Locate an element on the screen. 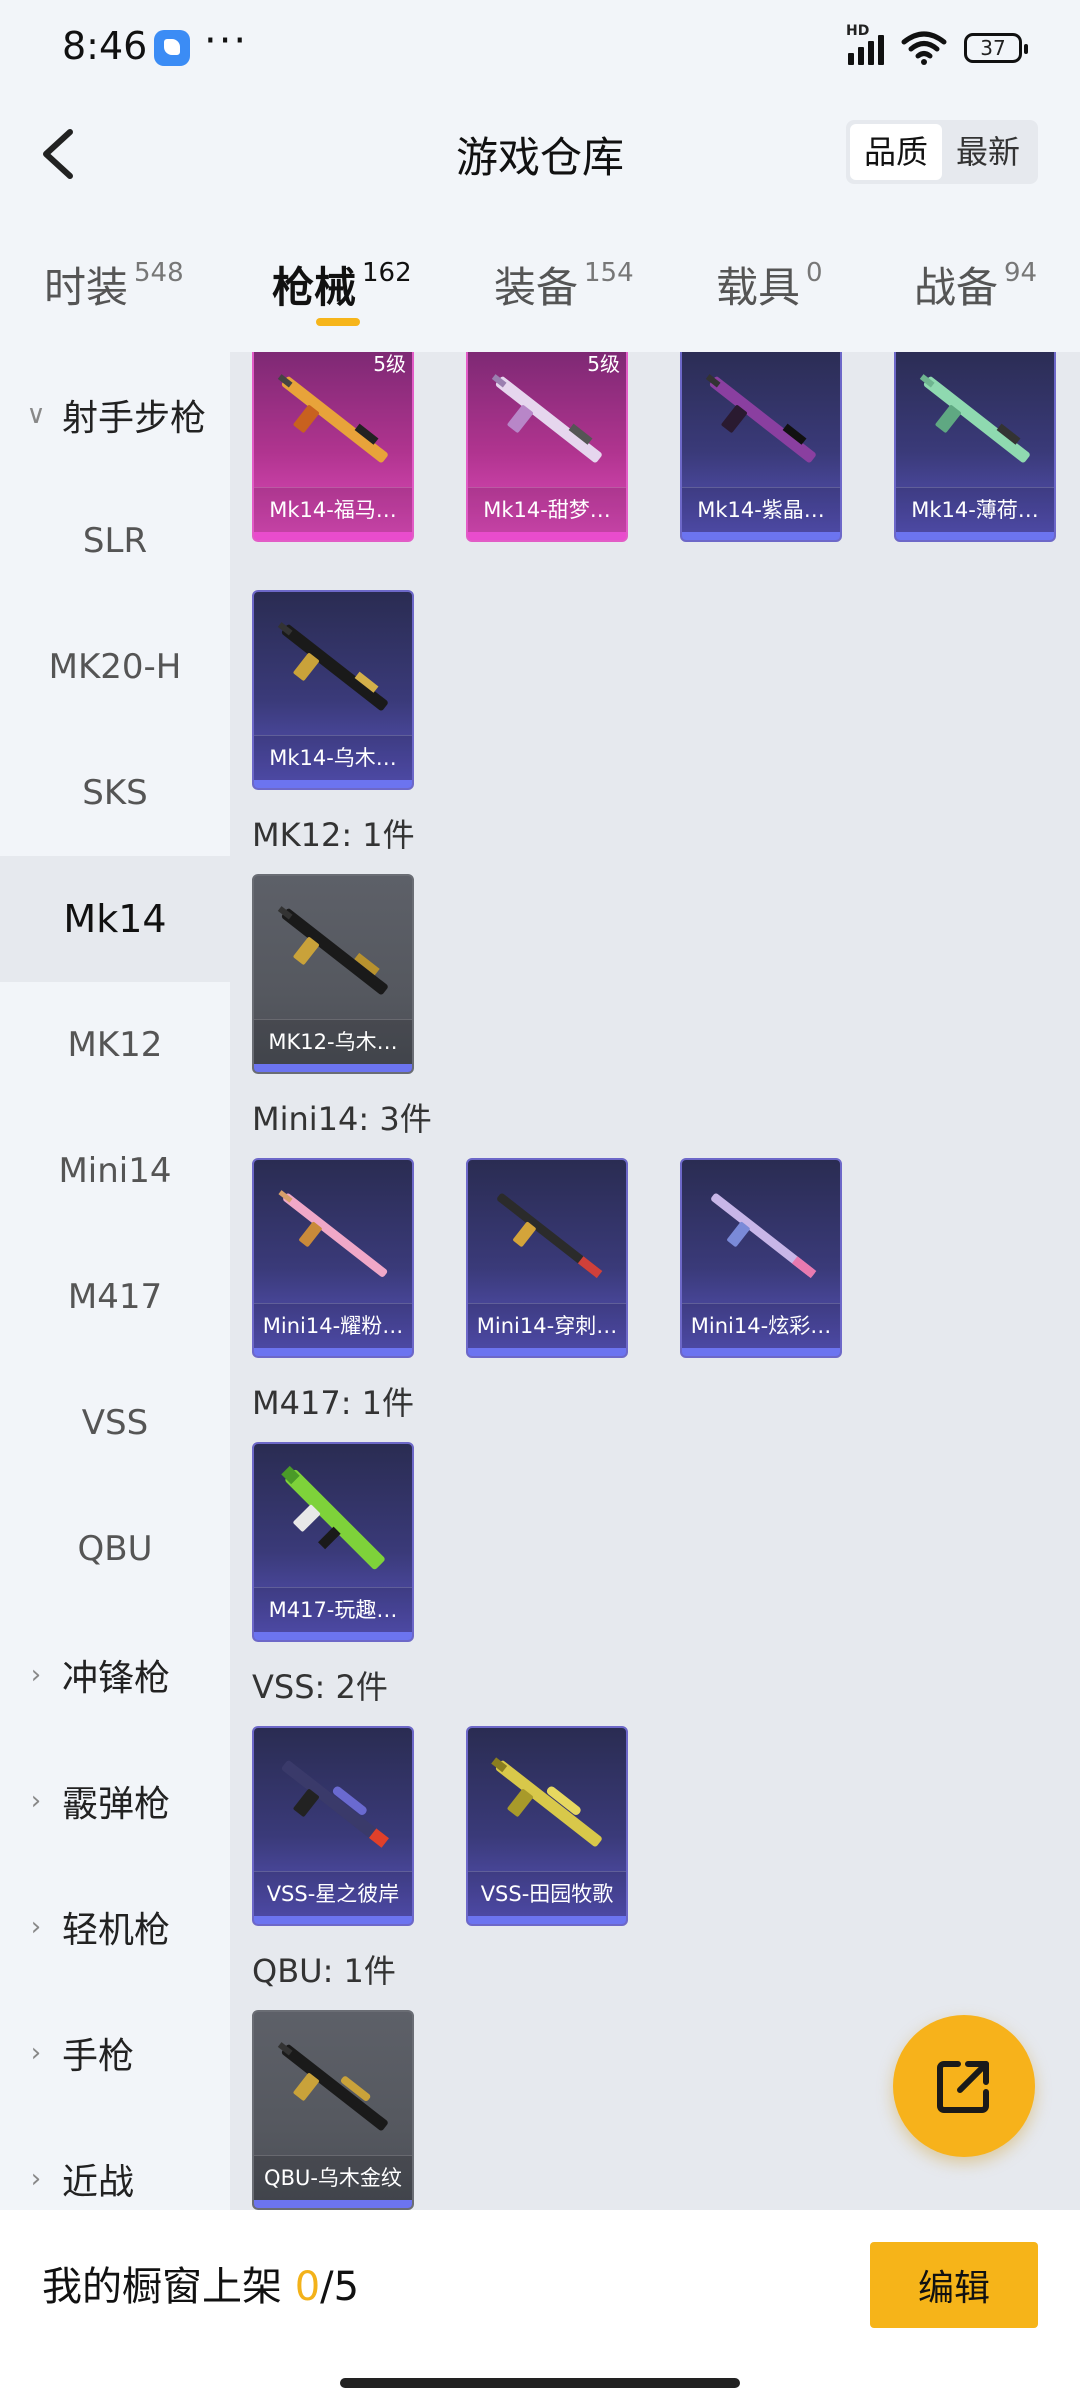  battery-level: 37 is located at coordinates (993, 48).